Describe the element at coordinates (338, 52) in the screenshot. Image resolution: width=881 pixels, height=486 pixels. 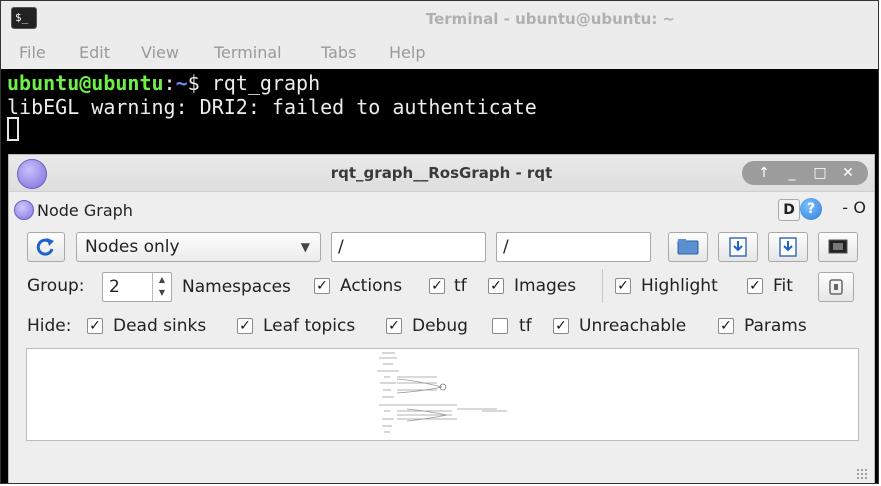
I see `menu-tabs: Tabs` at that location.